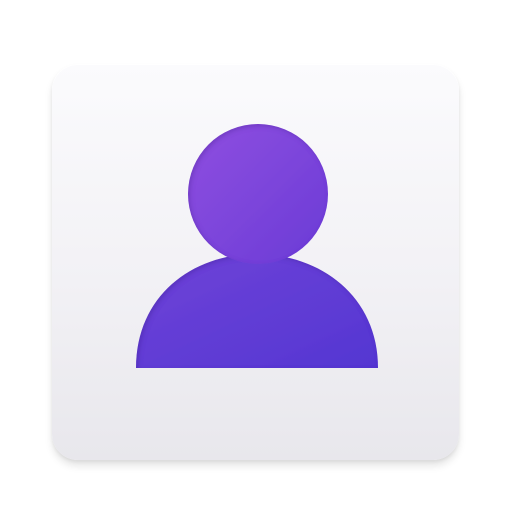 The image size is (512, 512). Describe the element at coordinates (257, 311) in the screenshot. I see `user-body-shape` at that location.